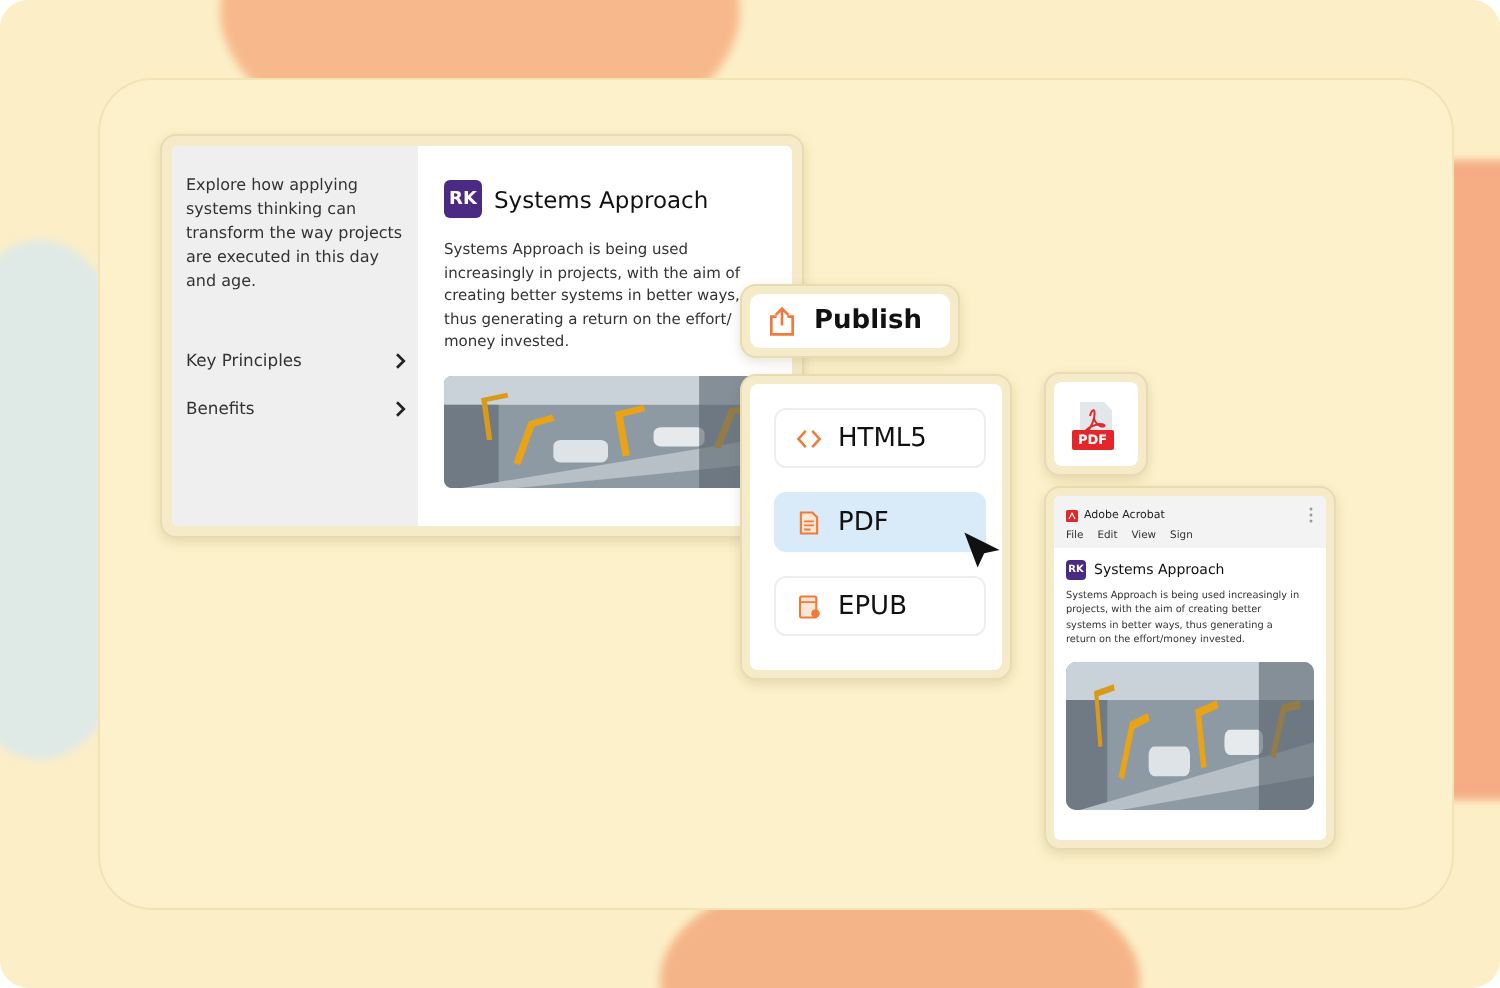 Image resolution: width=1500 pixels, height=988 pixels. Describe the element at coordinates (880, 522) in the screenshot. I see `format-option: PDF` at that location.